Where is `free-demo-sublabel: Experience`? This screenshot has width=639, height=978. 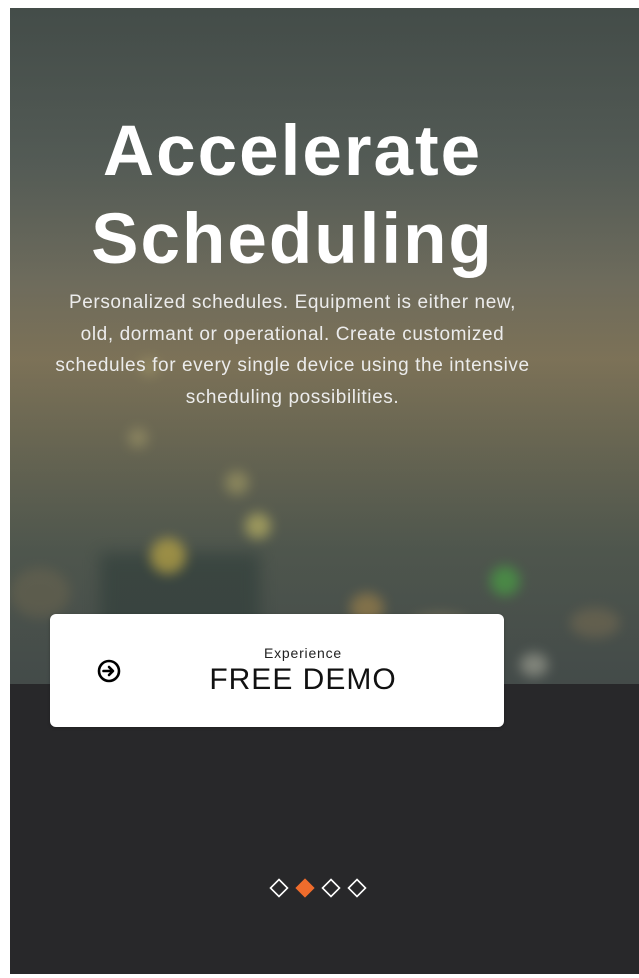 free-demo-sublabel: Experience is located at coordinates (303, 653).